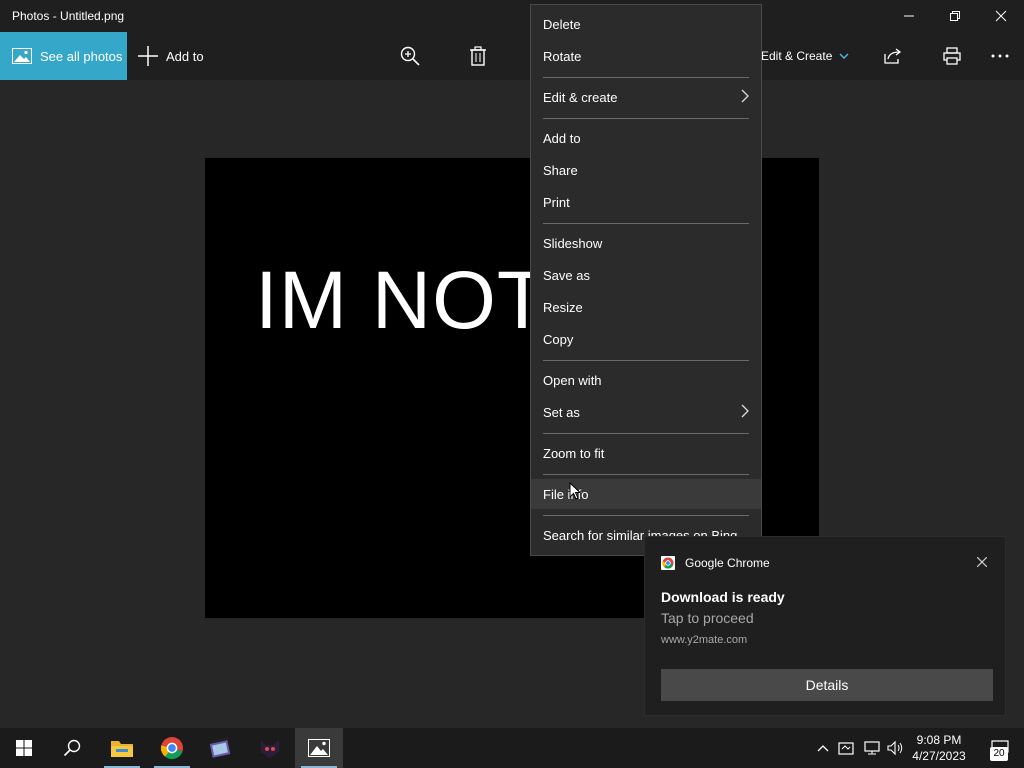 The image size is (1024, 768). Describe the element at coordinates (81, 56) in the screenshot. I see `see-all-photos-label: See all photos` at that location.